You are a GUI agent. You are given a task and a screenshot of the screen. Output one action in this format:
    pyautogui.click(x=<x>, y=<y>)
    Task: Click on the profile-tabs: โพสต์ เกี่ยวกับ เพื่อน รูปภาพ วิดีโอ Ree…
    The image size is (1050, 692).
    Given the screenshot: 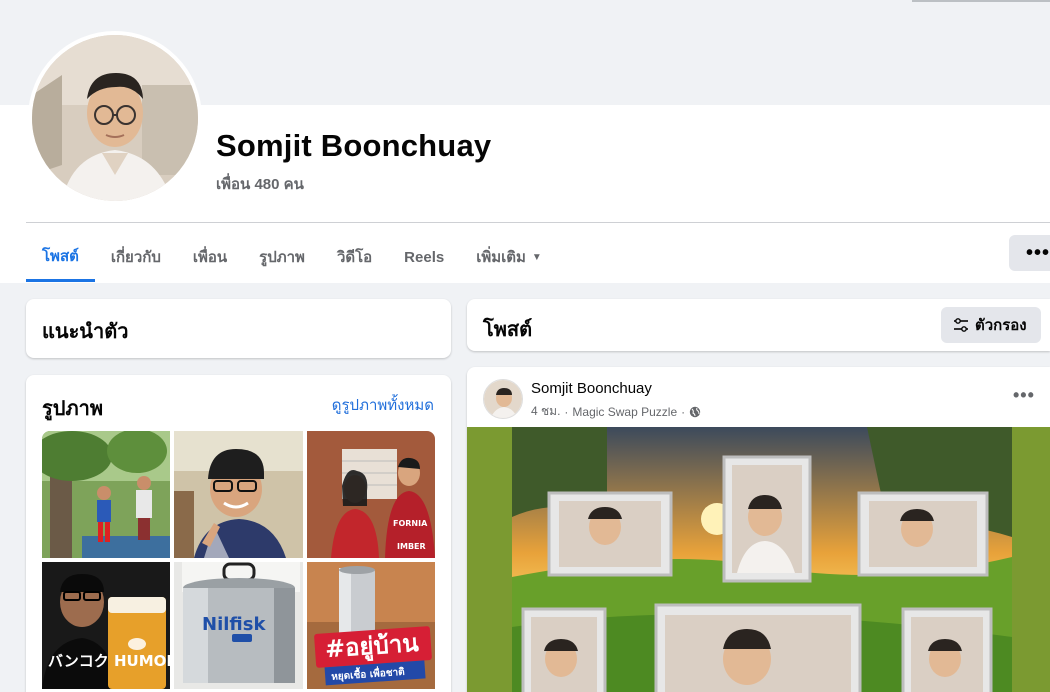 What is the action you would take?
    pyautogui.click(x=292, y=258)
    